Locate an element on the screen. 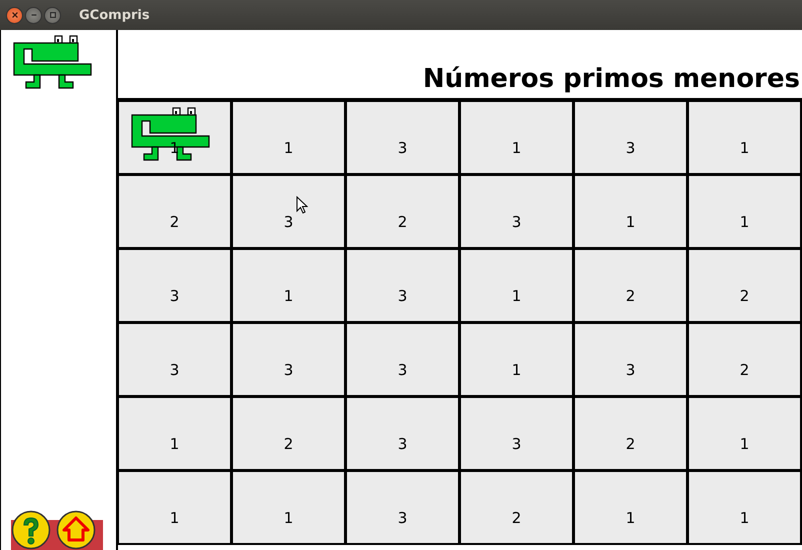 This screenshot has width=802, height=550. pointer-icon is located at coordinates (302, 205).